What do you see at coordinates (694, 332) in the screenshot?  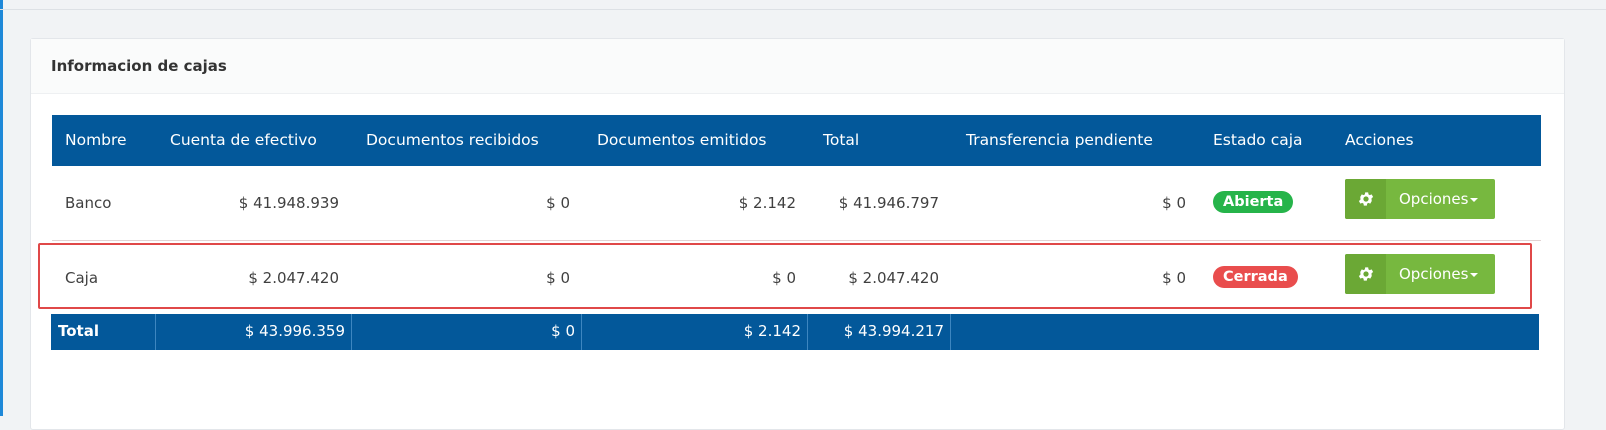 I see `footer-cell: $ 2.142` at bounding box center [694, 332].